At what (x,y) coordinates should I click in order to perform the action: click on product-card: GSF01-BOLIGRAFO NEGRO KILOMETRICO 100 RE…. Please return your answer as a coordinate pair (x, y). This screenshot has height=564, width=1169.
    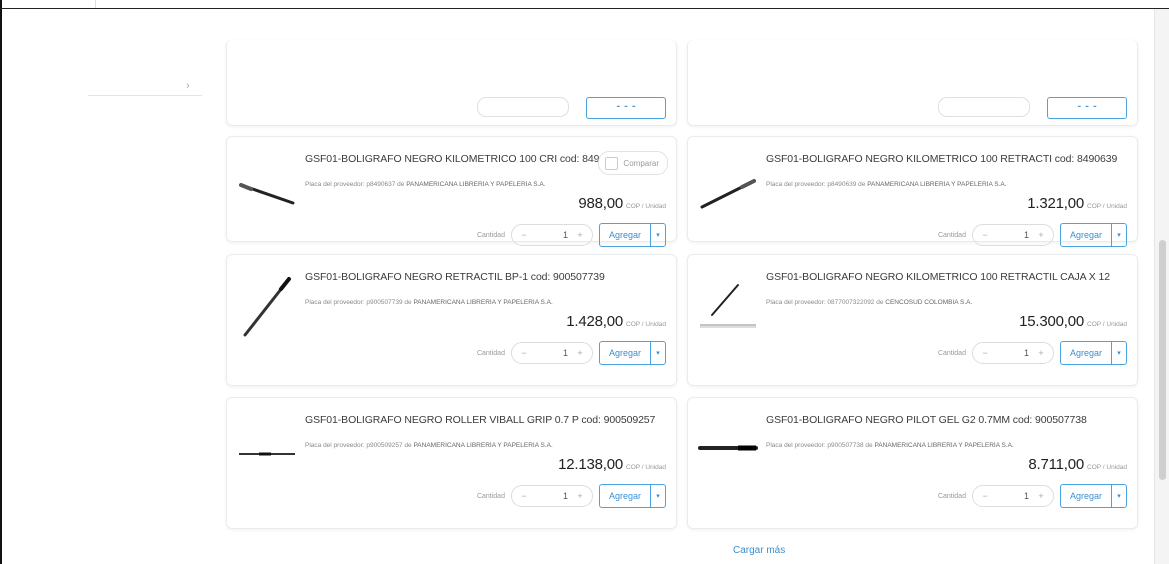
    Looking at the image, I should click on (912, 320).